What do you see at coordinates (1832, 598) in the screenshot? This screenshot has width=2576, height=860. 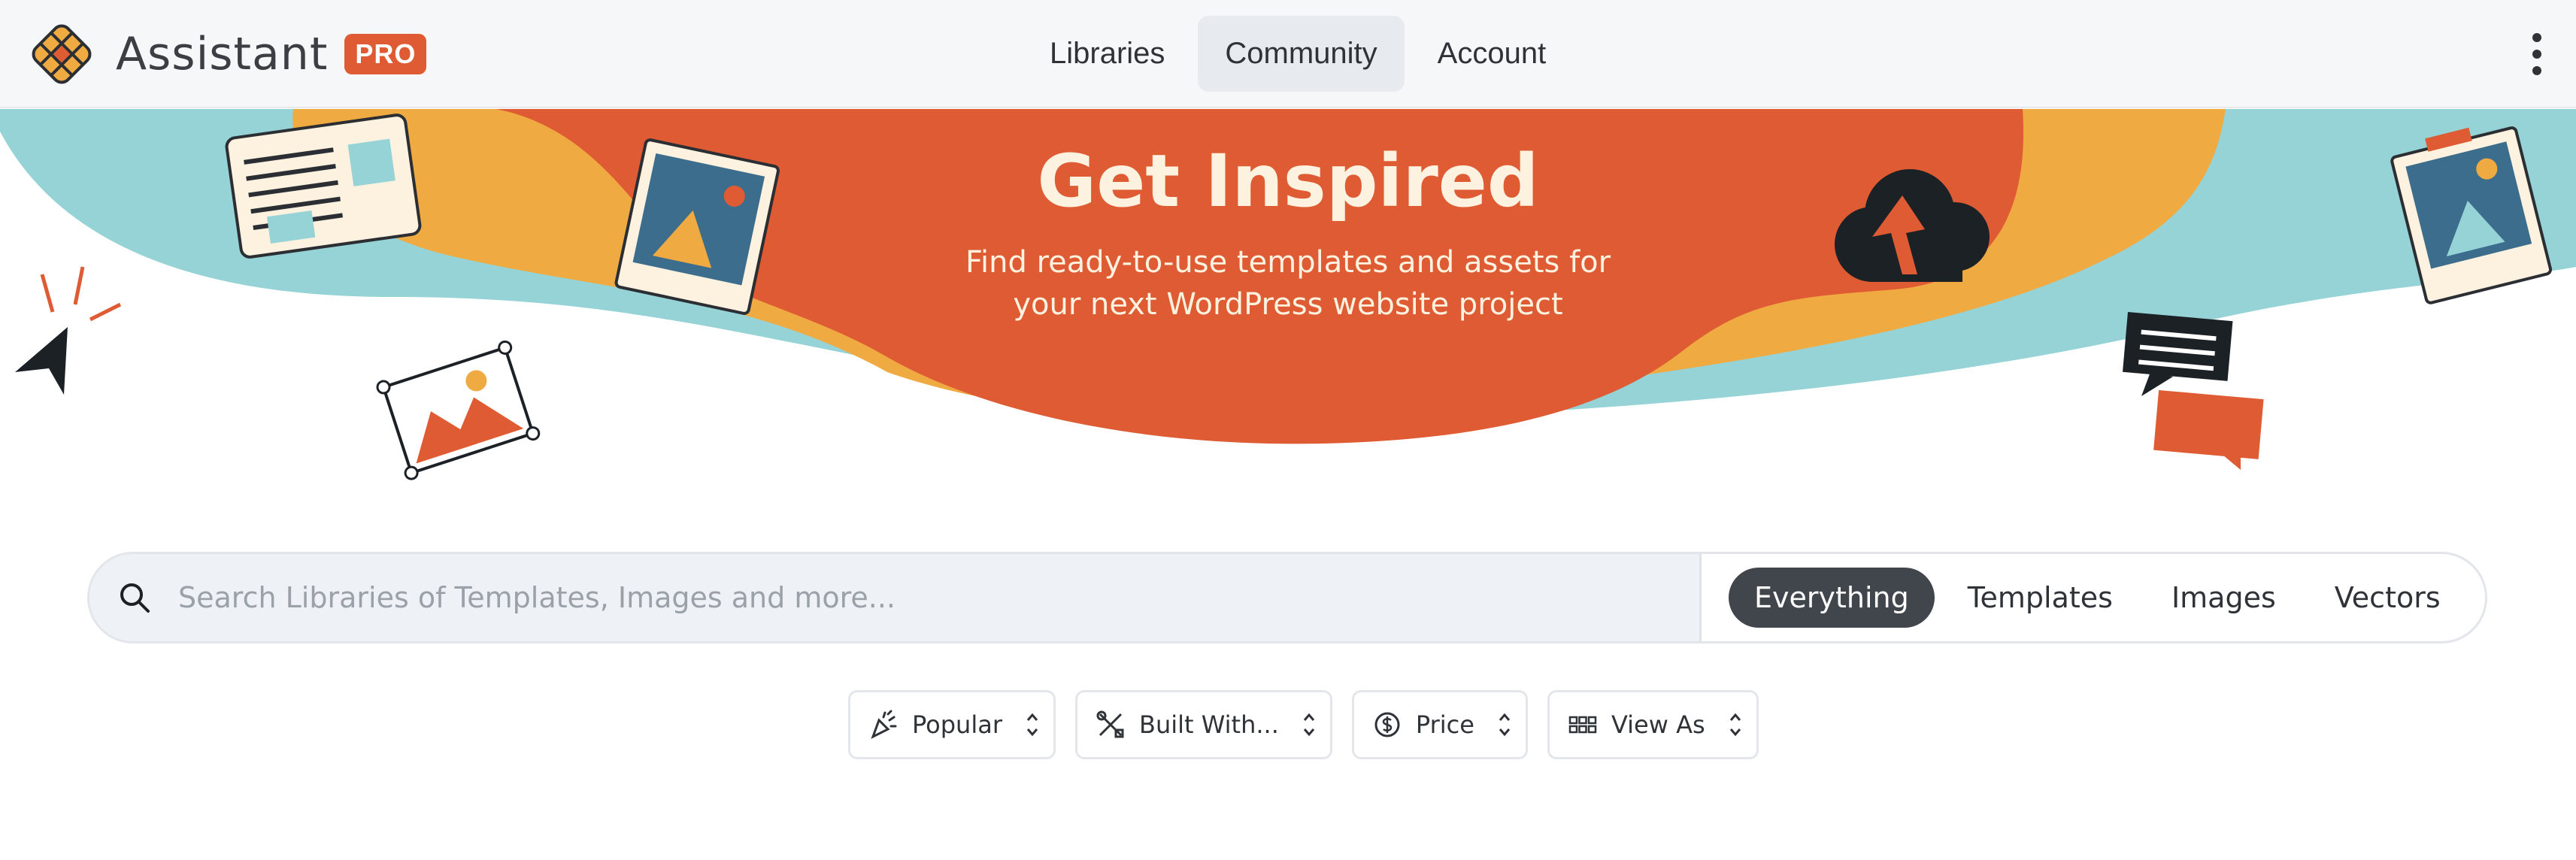 I see `tab-everything: Everything` at bounding box center [1832, 598].